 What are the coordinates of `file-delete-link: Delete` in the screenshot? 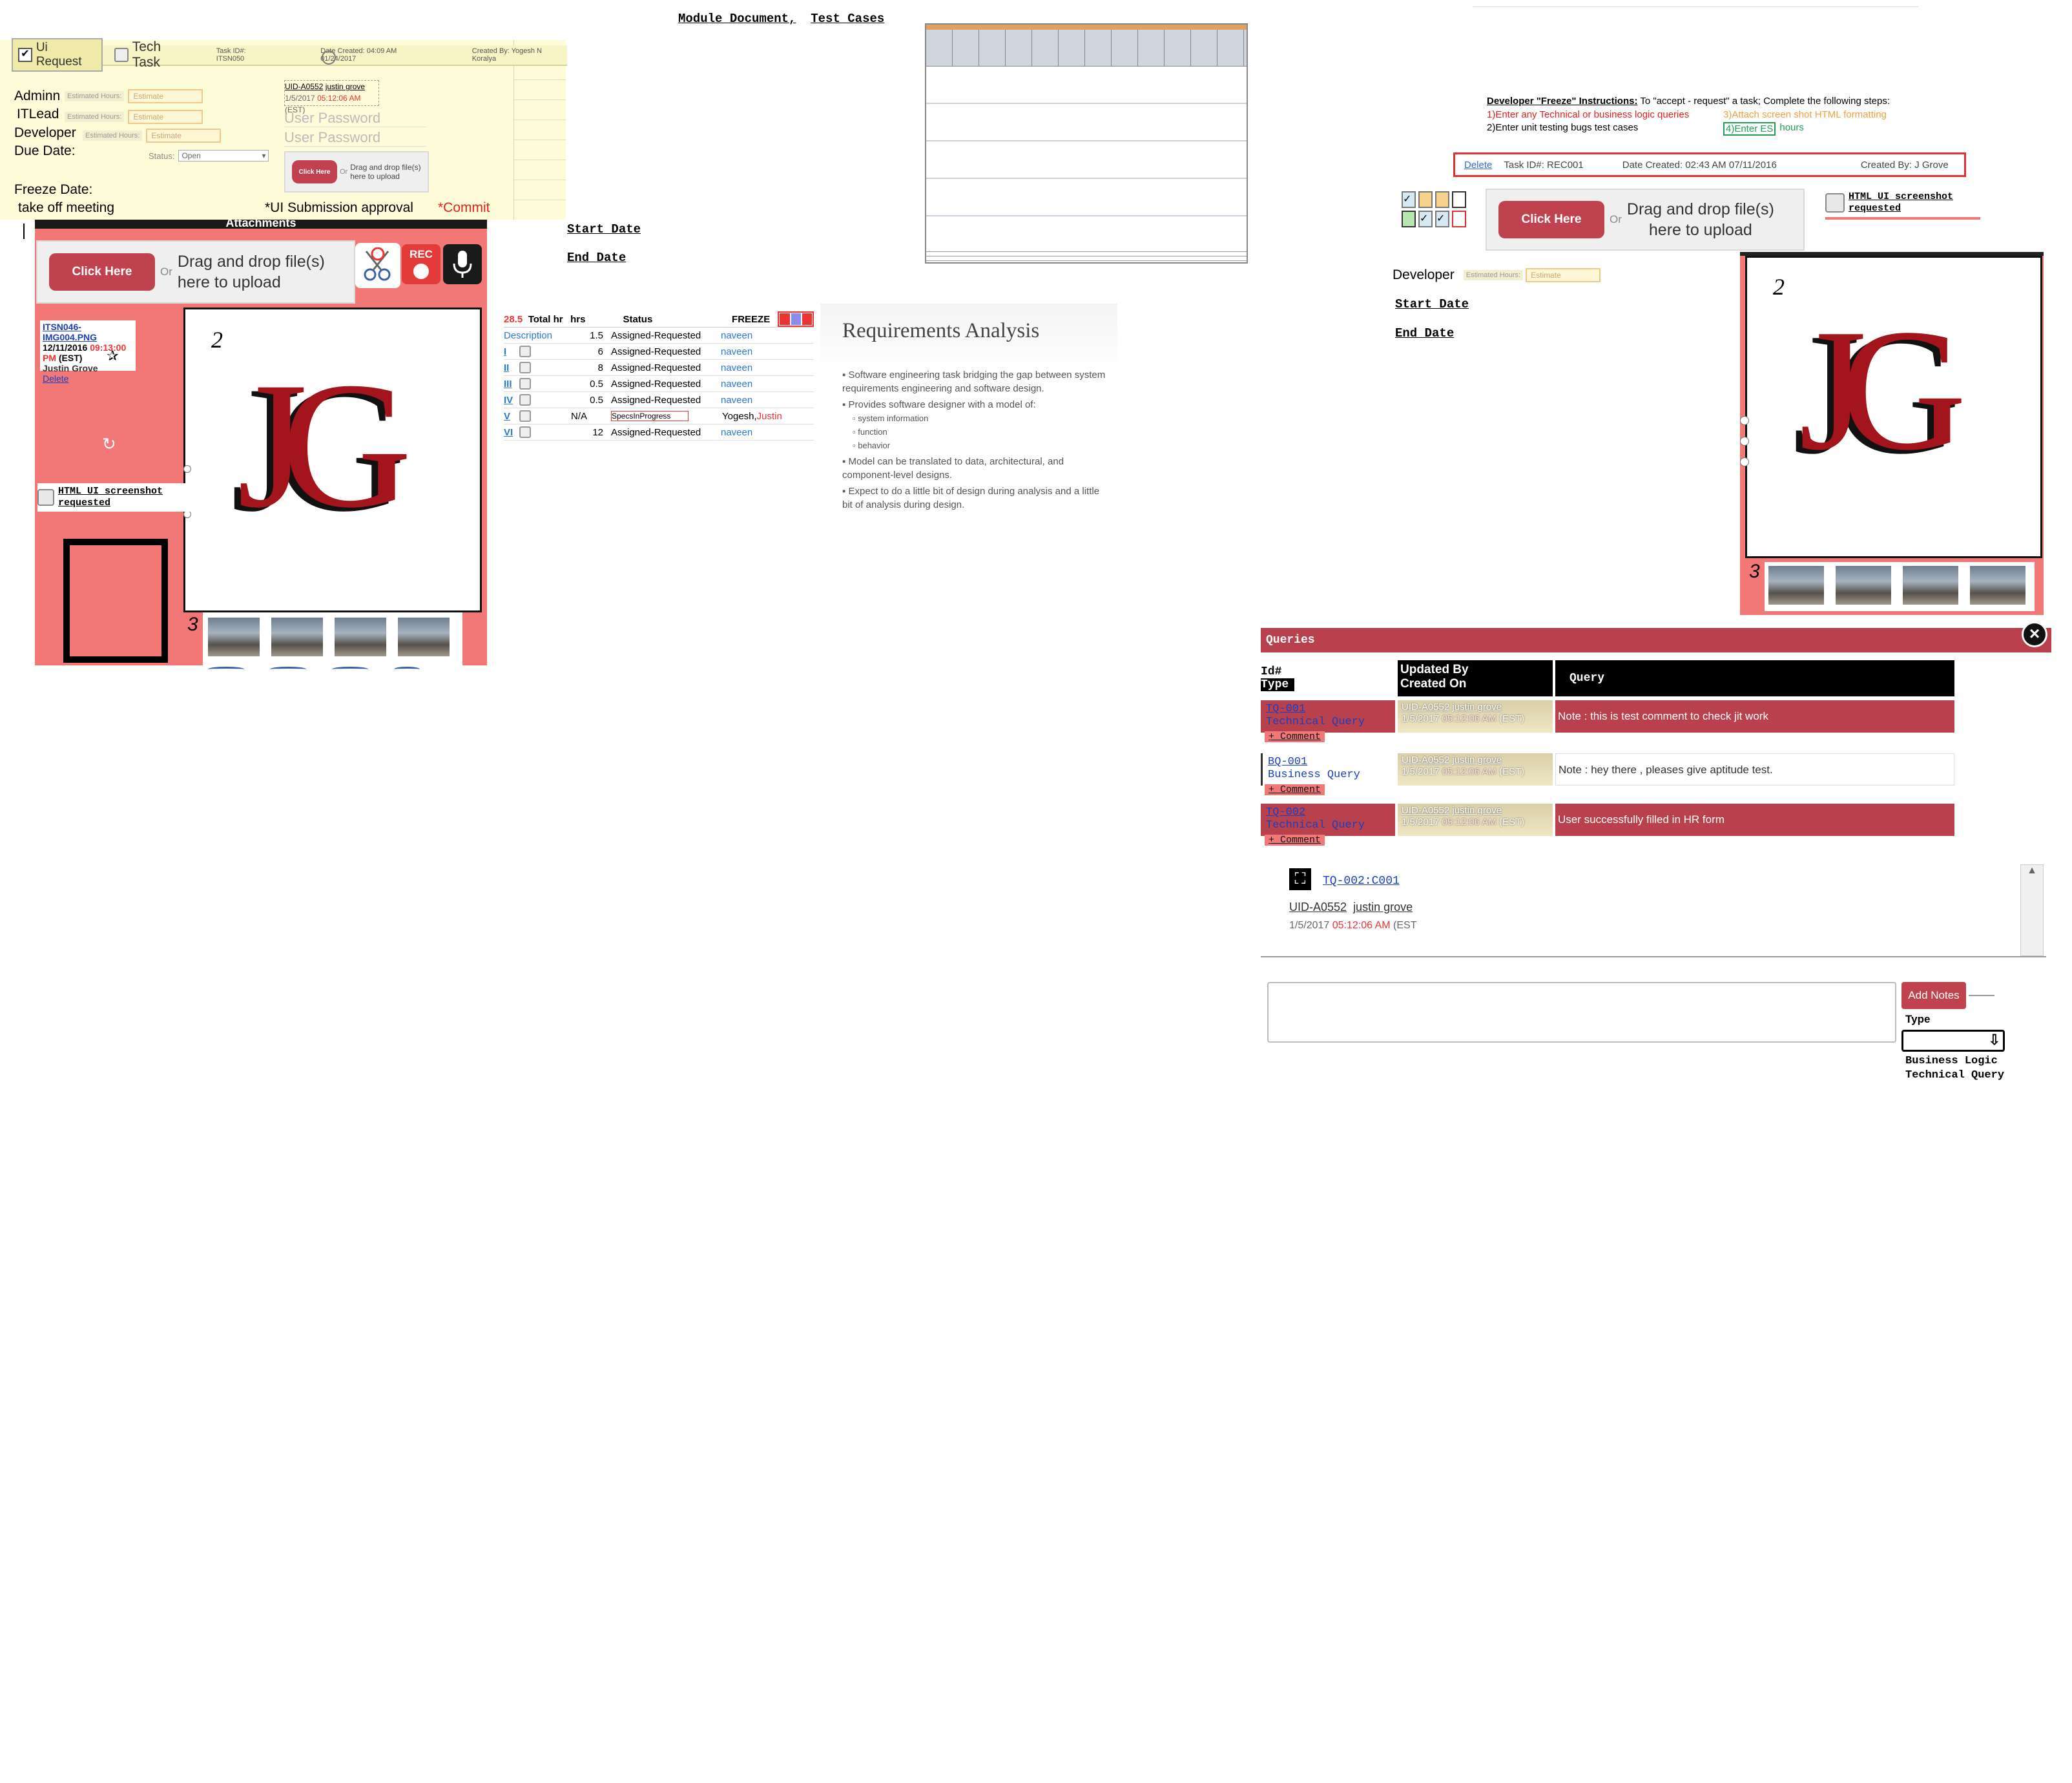 It's located at (88, 378).